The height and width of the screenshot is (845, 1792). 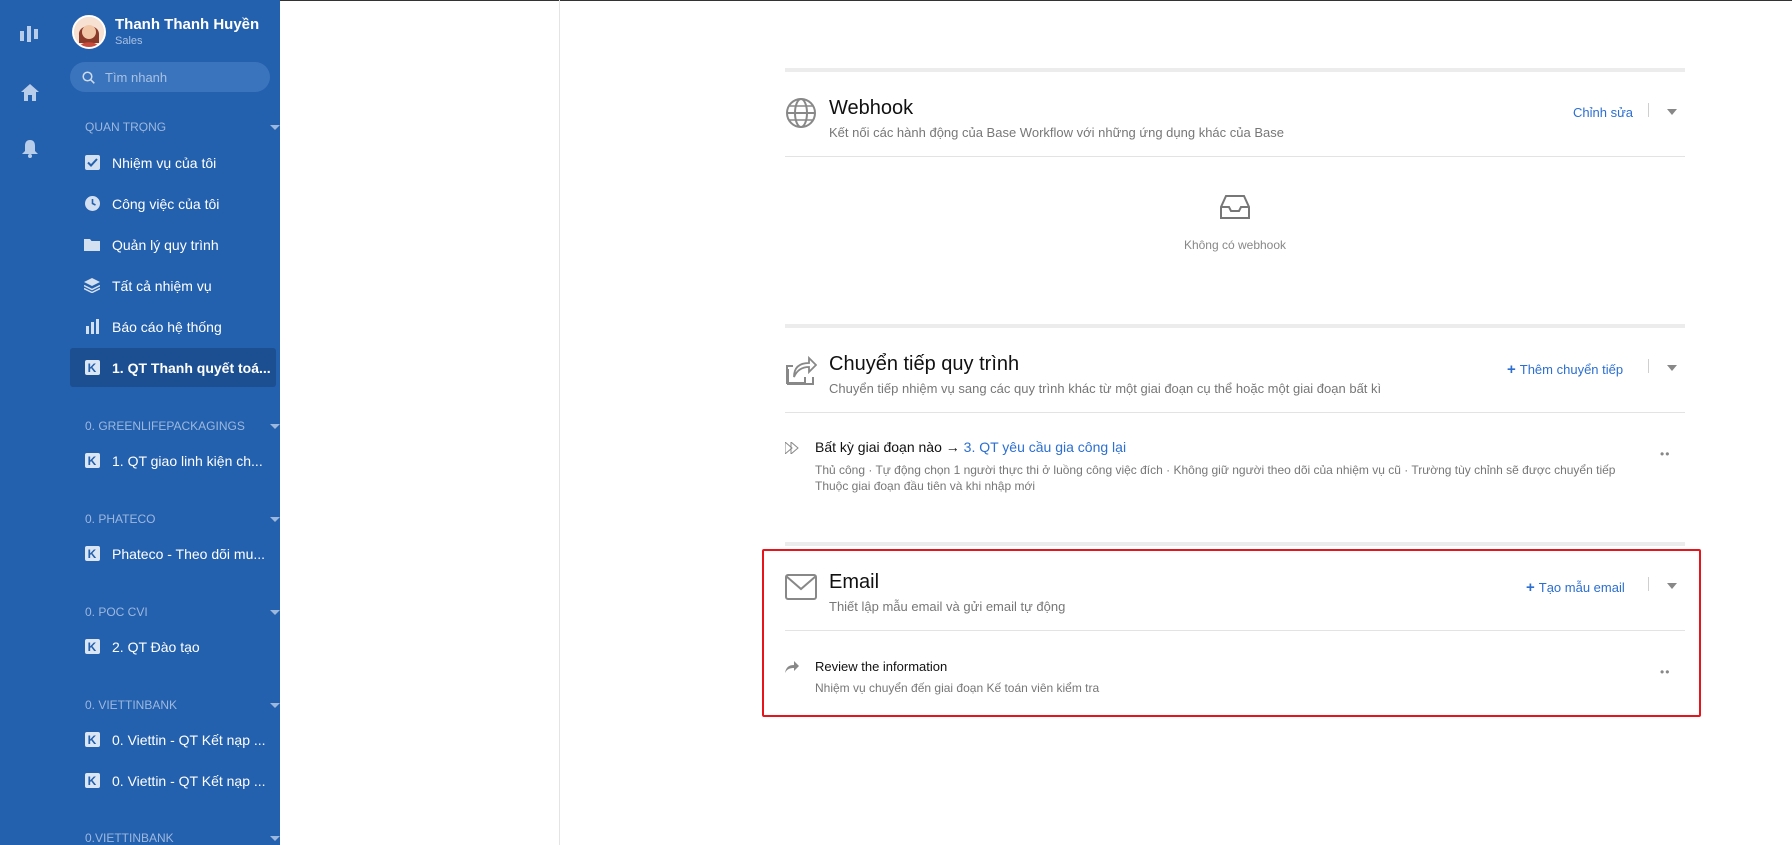 What do you see at coordinates (791, 449) in the screenshot?
I see `double-play-icon` at bounding box center [791, 449].